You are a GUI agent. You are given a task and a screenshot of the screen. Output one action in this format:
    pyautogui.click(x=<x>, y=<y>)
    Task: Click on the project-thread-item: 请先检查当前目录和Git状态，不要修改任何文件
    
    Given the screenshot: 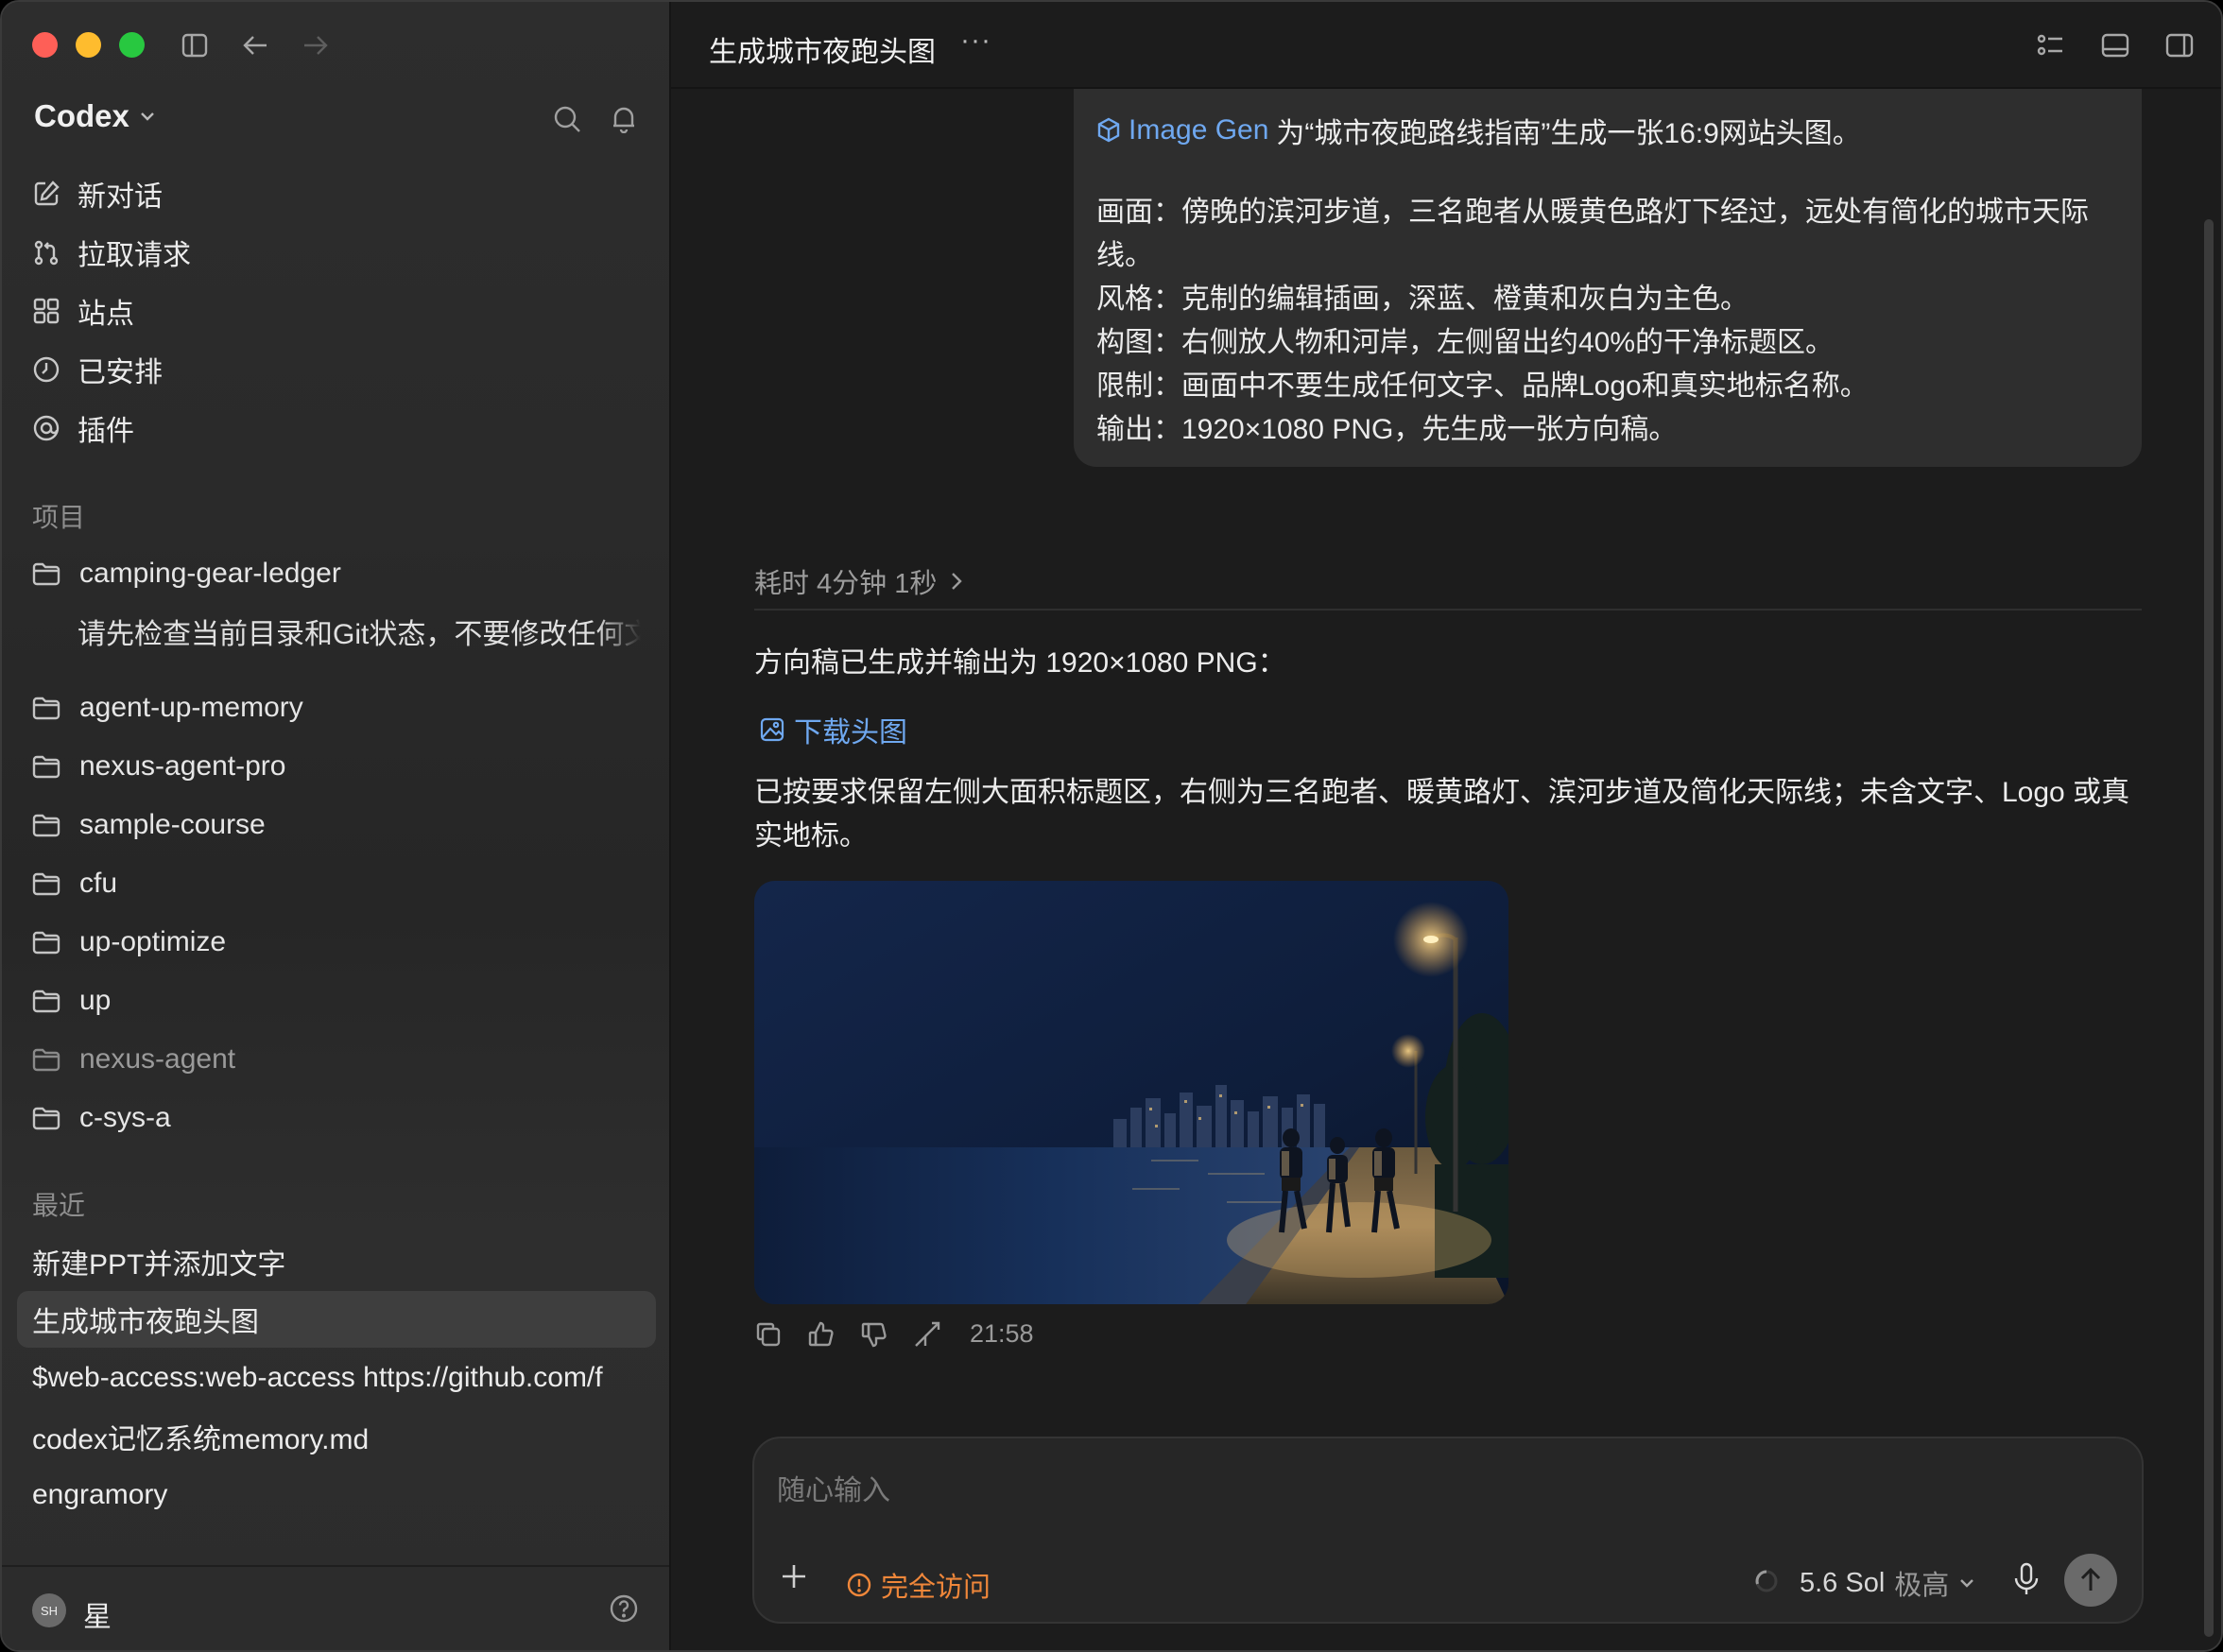 What is the action you would take?
    pyautogui.click(x=360, y=631)
    